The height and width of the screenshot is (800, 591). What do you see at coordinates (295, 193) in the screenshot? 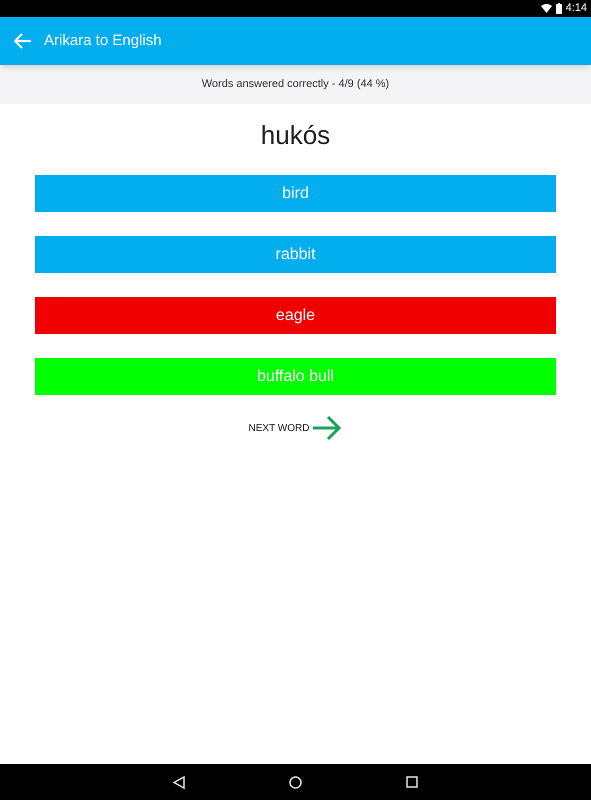
I see `answer-button: bird` at bounding box center [295, 193].